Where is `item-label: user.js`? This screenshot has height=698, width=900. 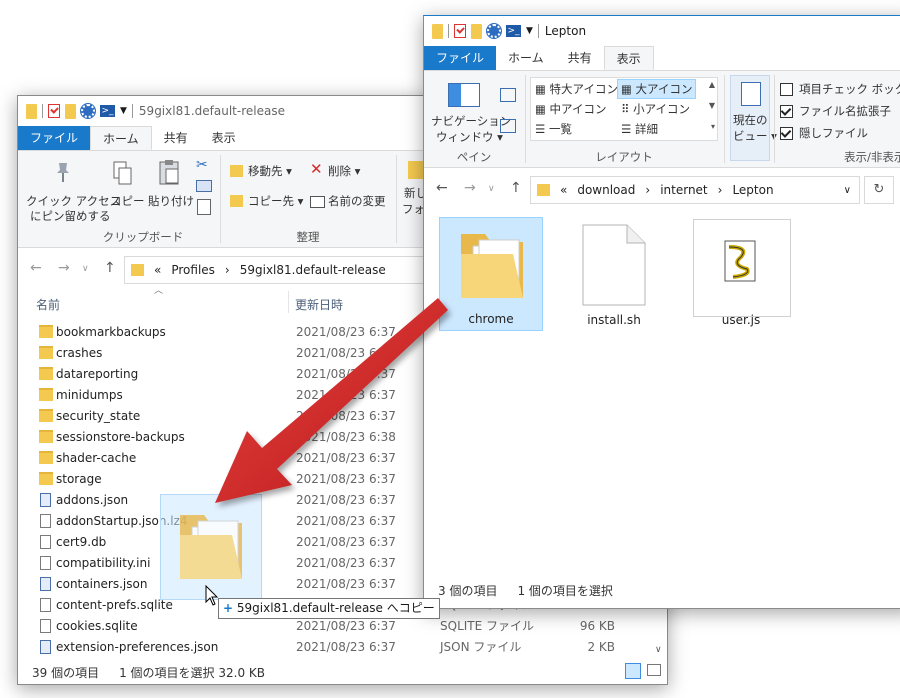
item-label: user.js is located at coordinates (741, 320).